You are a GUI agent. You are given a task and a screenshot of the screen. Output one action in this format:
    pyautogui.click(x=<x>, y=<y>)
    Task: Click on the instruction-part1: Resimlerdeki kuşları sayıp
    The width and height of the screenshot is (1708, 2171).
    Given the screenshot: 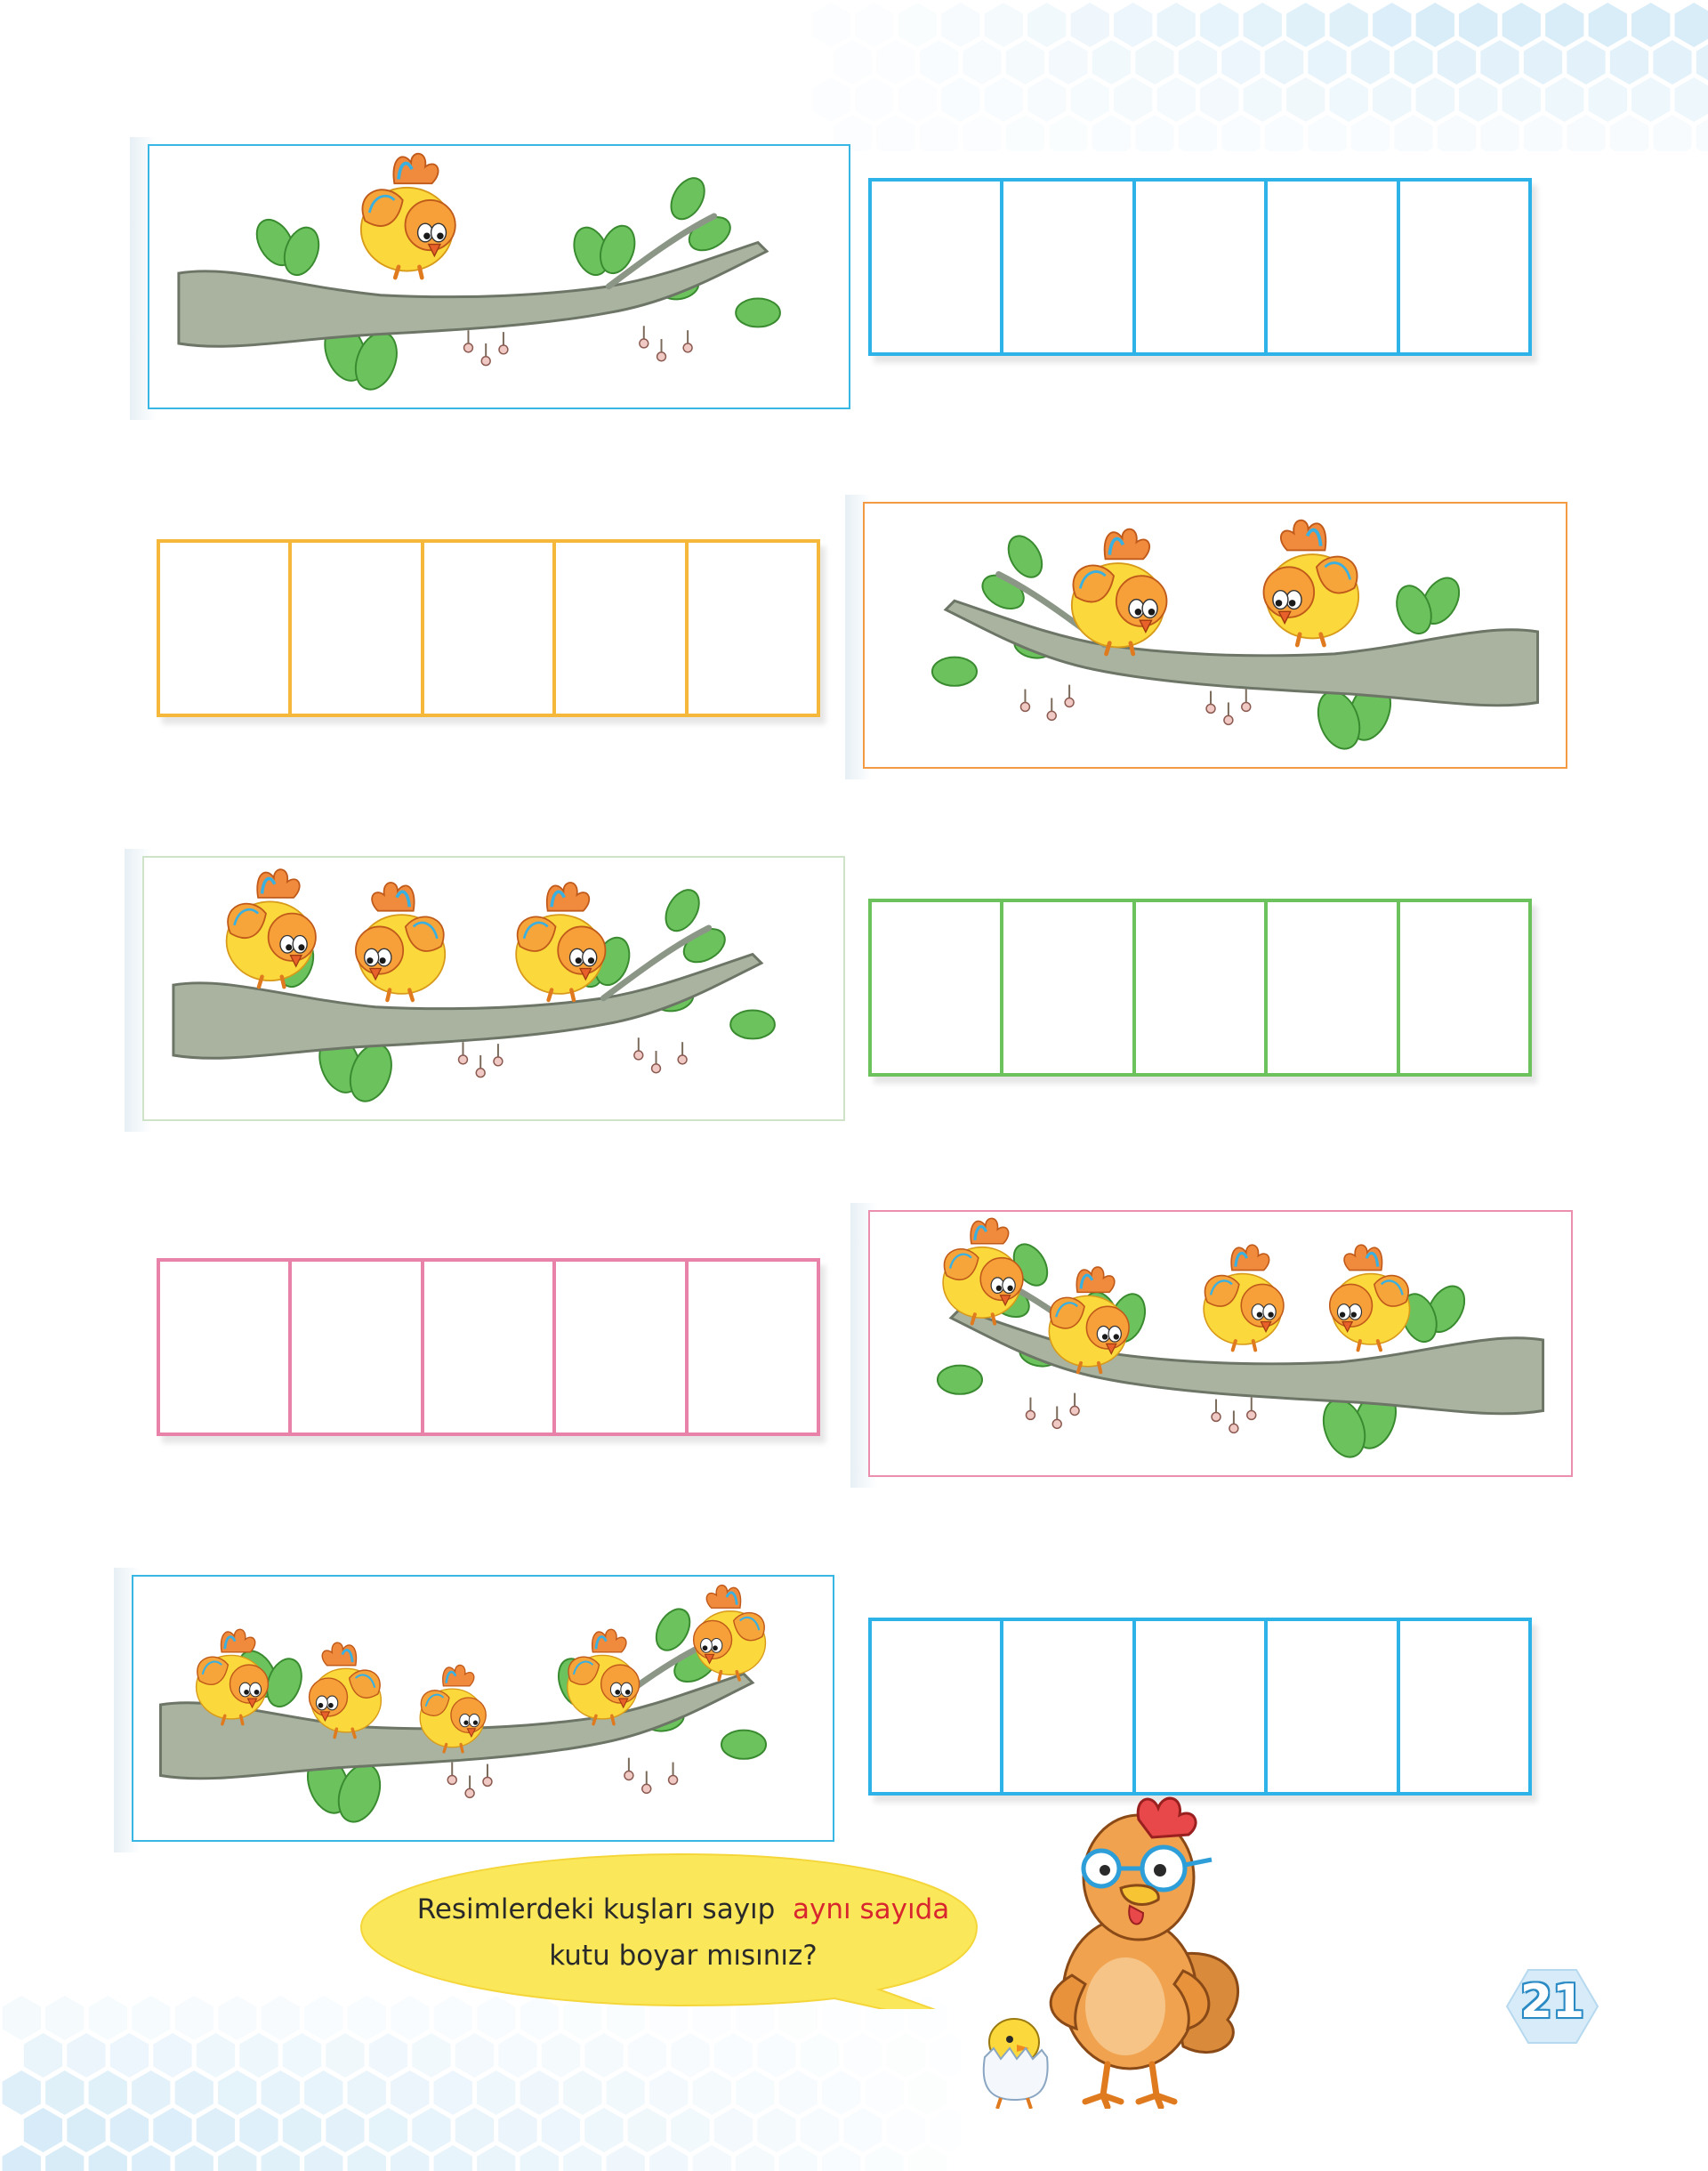 What is the action you would take?
    pyautogui.click(x=596, y=1909)
    